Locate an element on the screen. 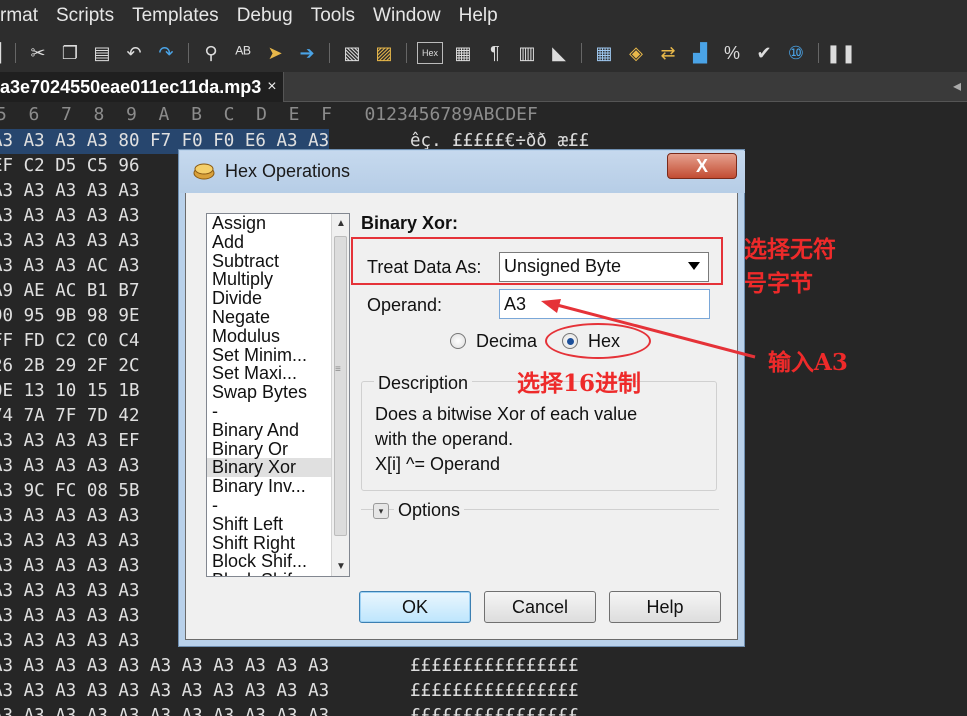  operation-list-item: Modulus is located at coordinates (278, 336).